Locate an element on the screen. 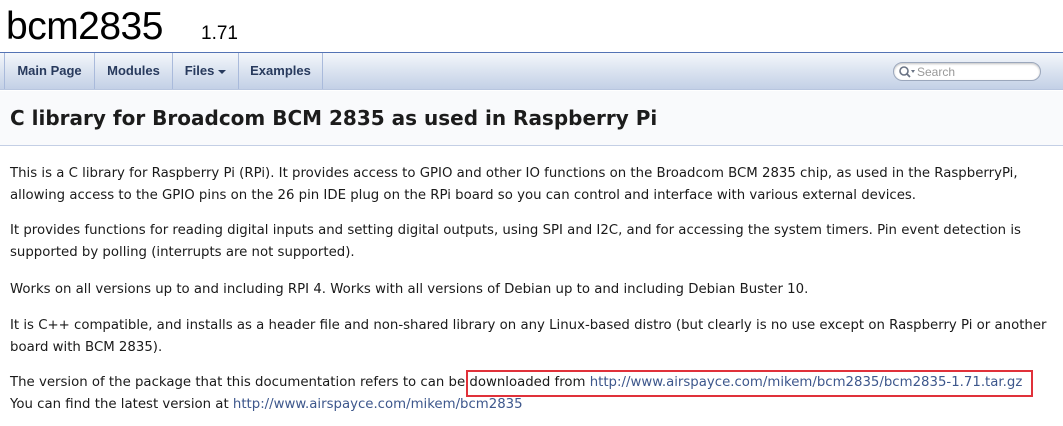 The height and width of the screenshot is (426, 1063). latest-text: You can find the latest version at is located at coordinates (121, 404).